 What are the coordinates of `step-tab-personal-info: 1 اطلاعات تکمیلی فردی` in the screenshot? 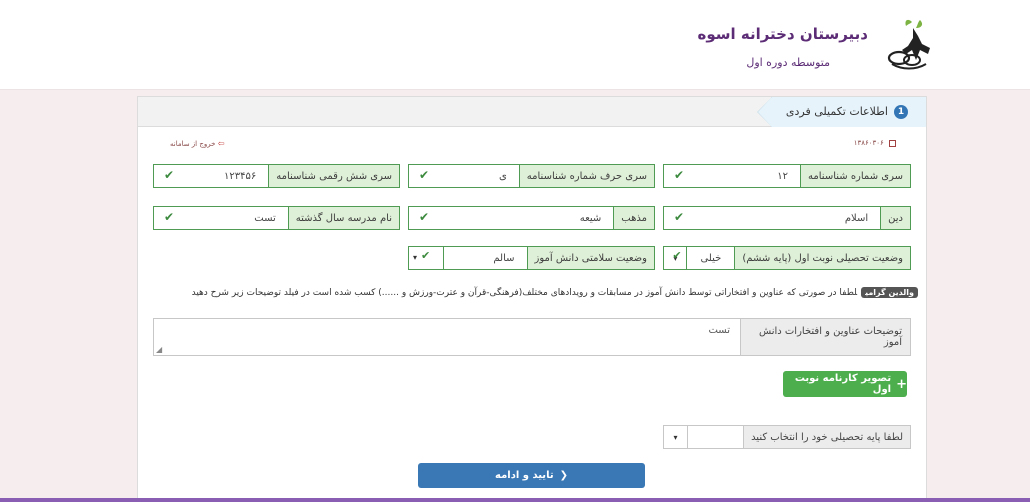 It's located at (841, 112).